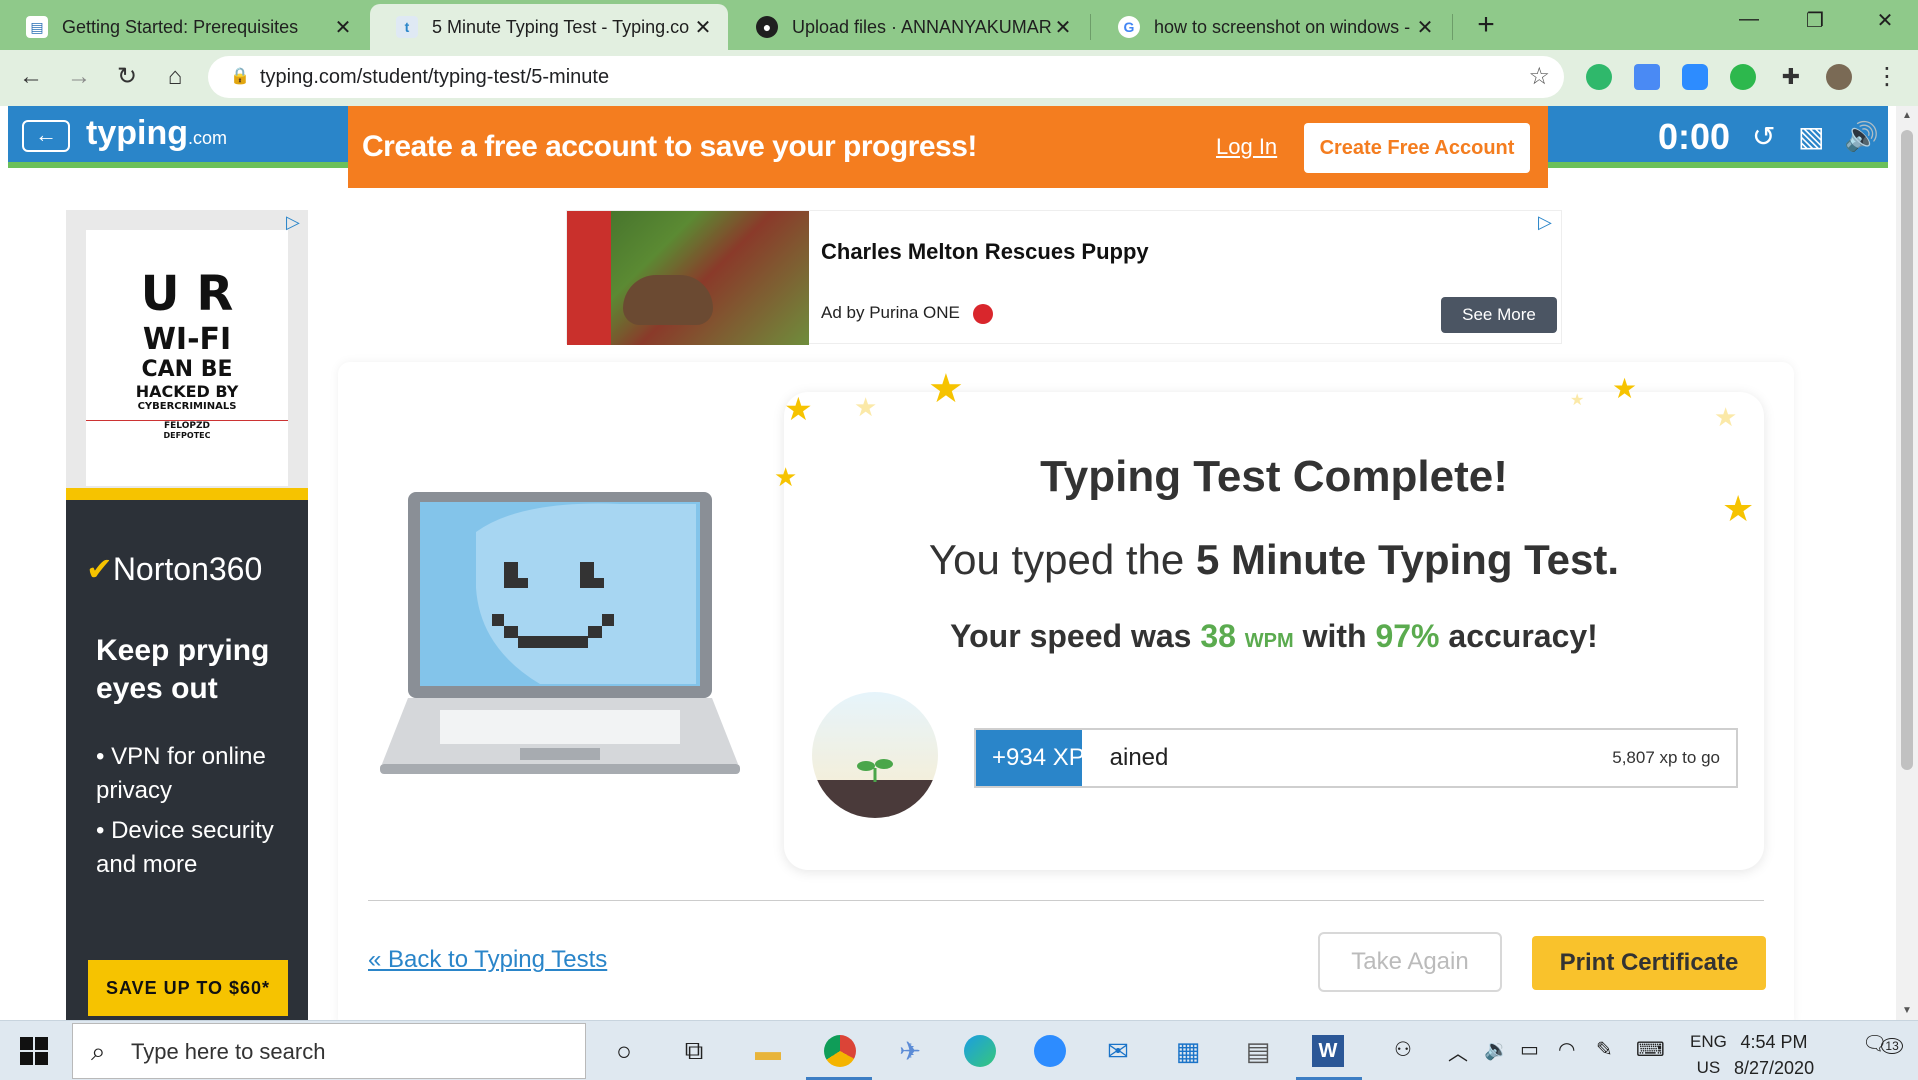 This screenshot has width=1918, height=1080. Describe the element at coordinates (79, 77) in the screenshot. I see `forward-arrow-icon: →` at that location.